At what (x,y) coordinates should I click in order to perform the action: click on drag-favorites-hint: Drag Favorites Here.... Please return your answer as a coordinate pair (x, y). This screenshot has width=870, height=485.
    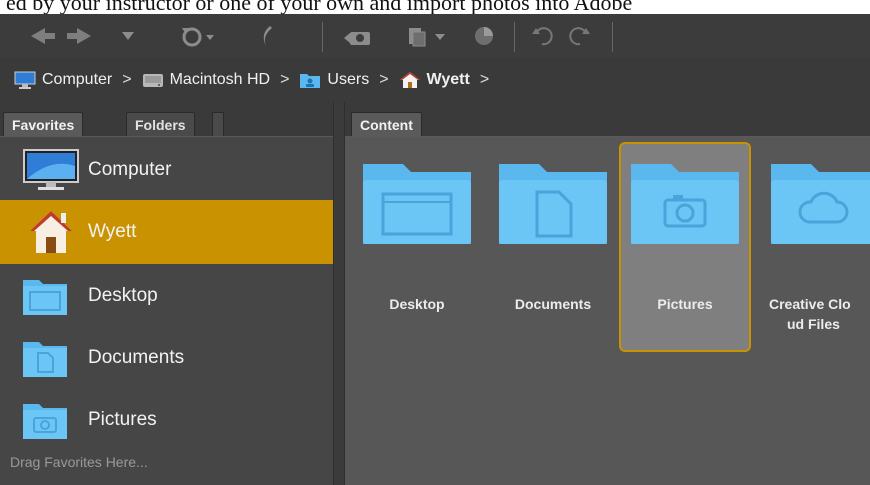
    Looking at the image, I should click on (79, 462).